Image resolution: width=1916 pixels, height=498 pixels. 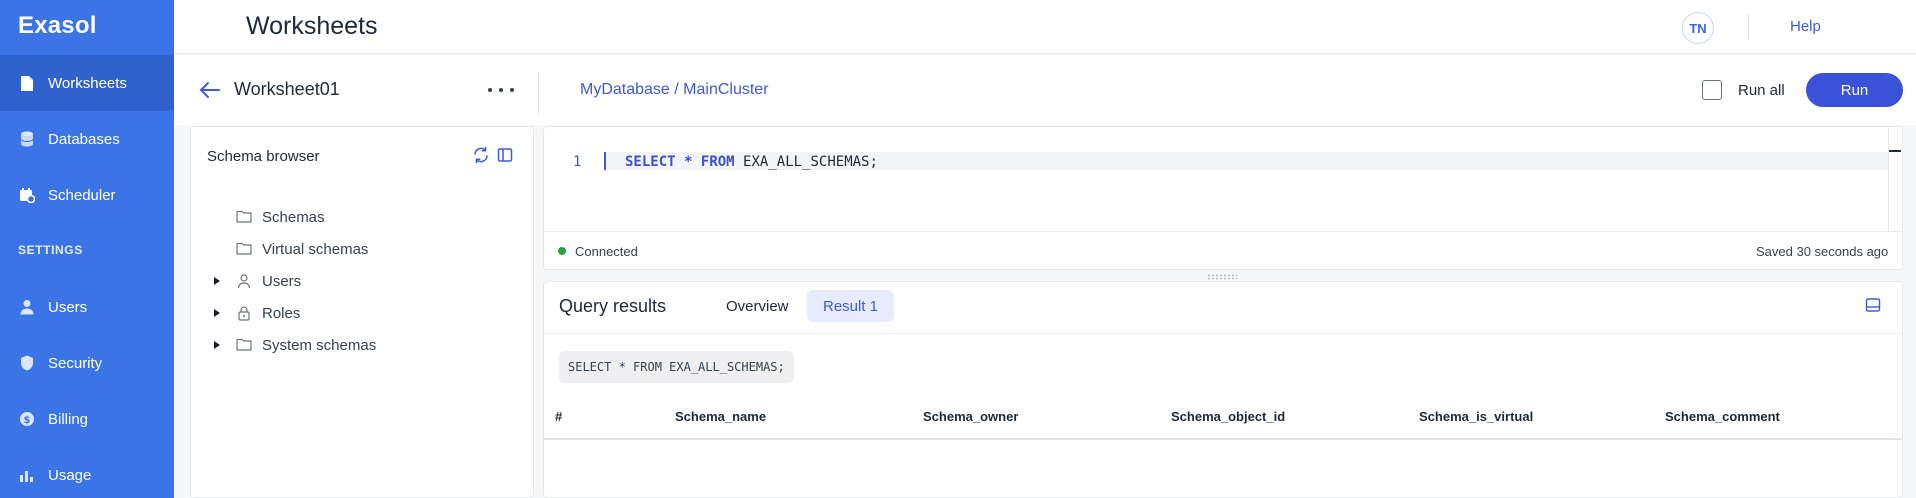 What do you see at coordinates (606, 251) in the screenshot?
I see `connection-status: Connected` at bounding box center [606, 251].